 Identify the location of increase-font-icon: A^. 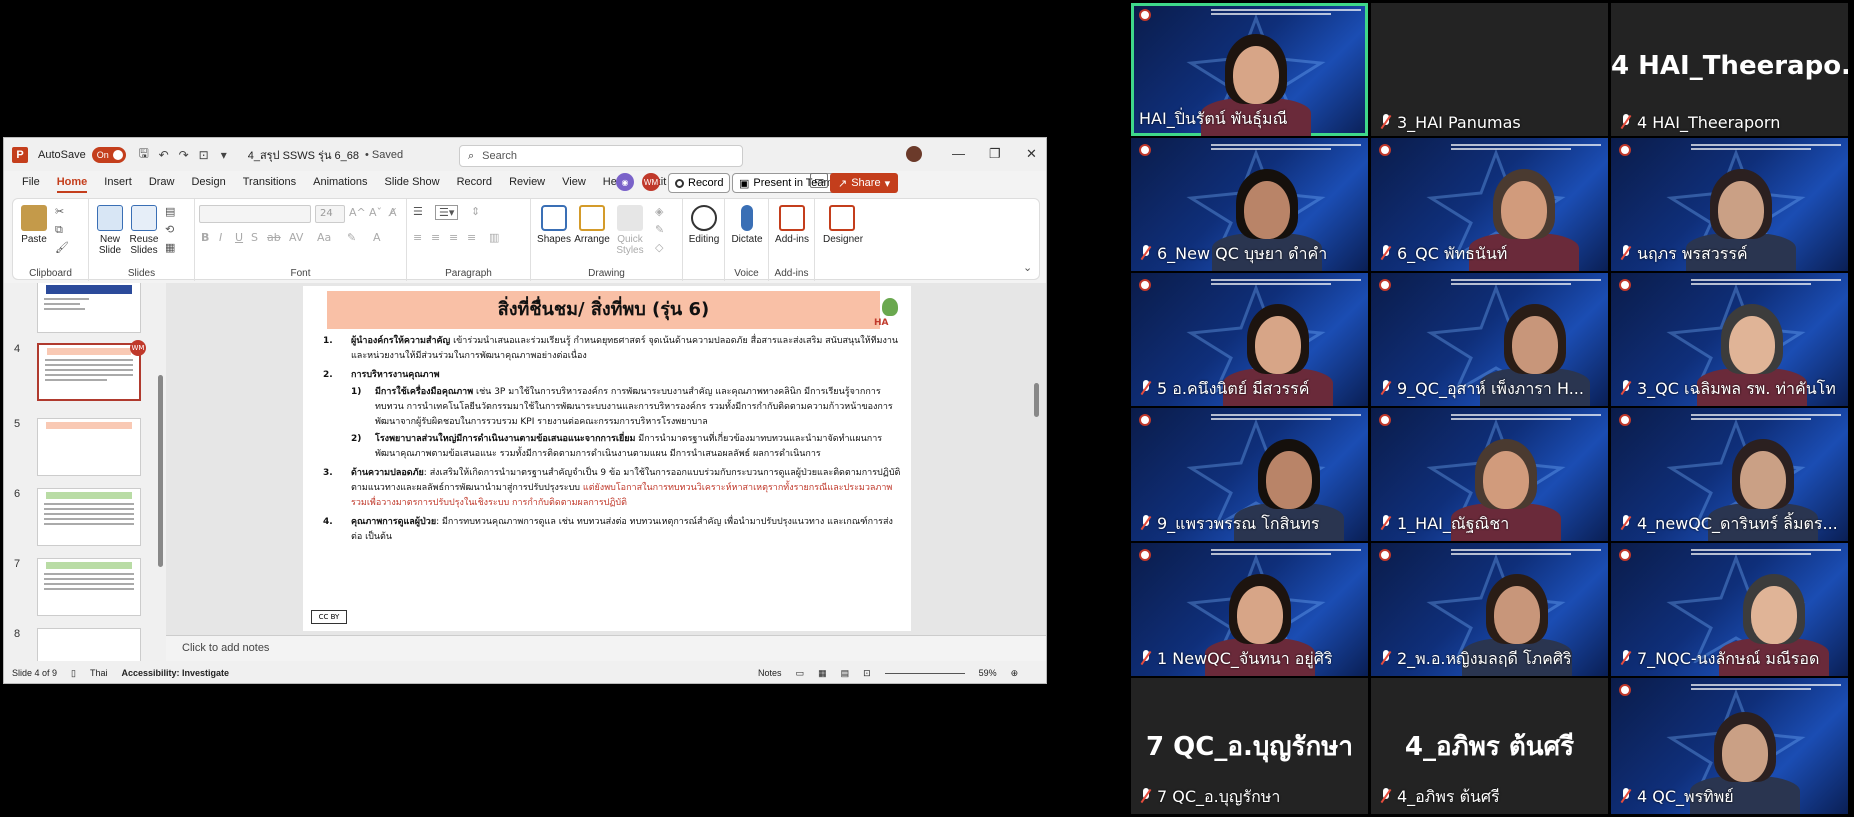
(357, 212).